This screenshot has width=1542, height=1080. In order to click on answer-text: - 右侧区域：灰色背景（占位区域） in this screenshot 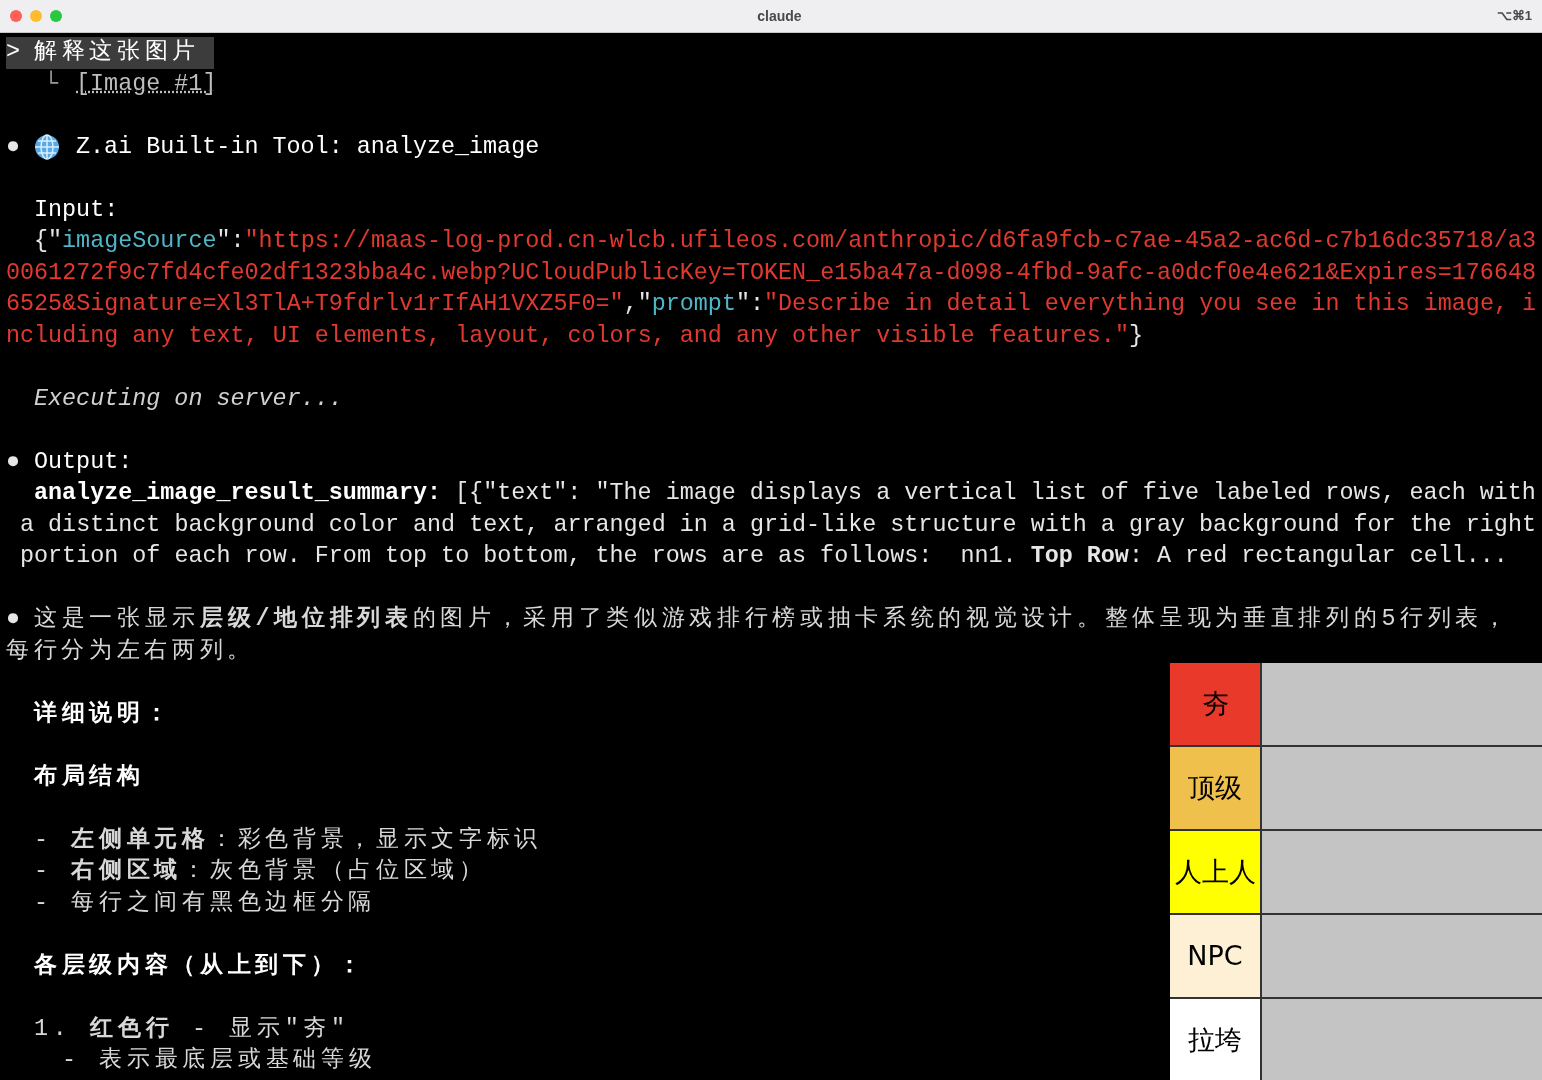, I will do `click(260, 871)`.